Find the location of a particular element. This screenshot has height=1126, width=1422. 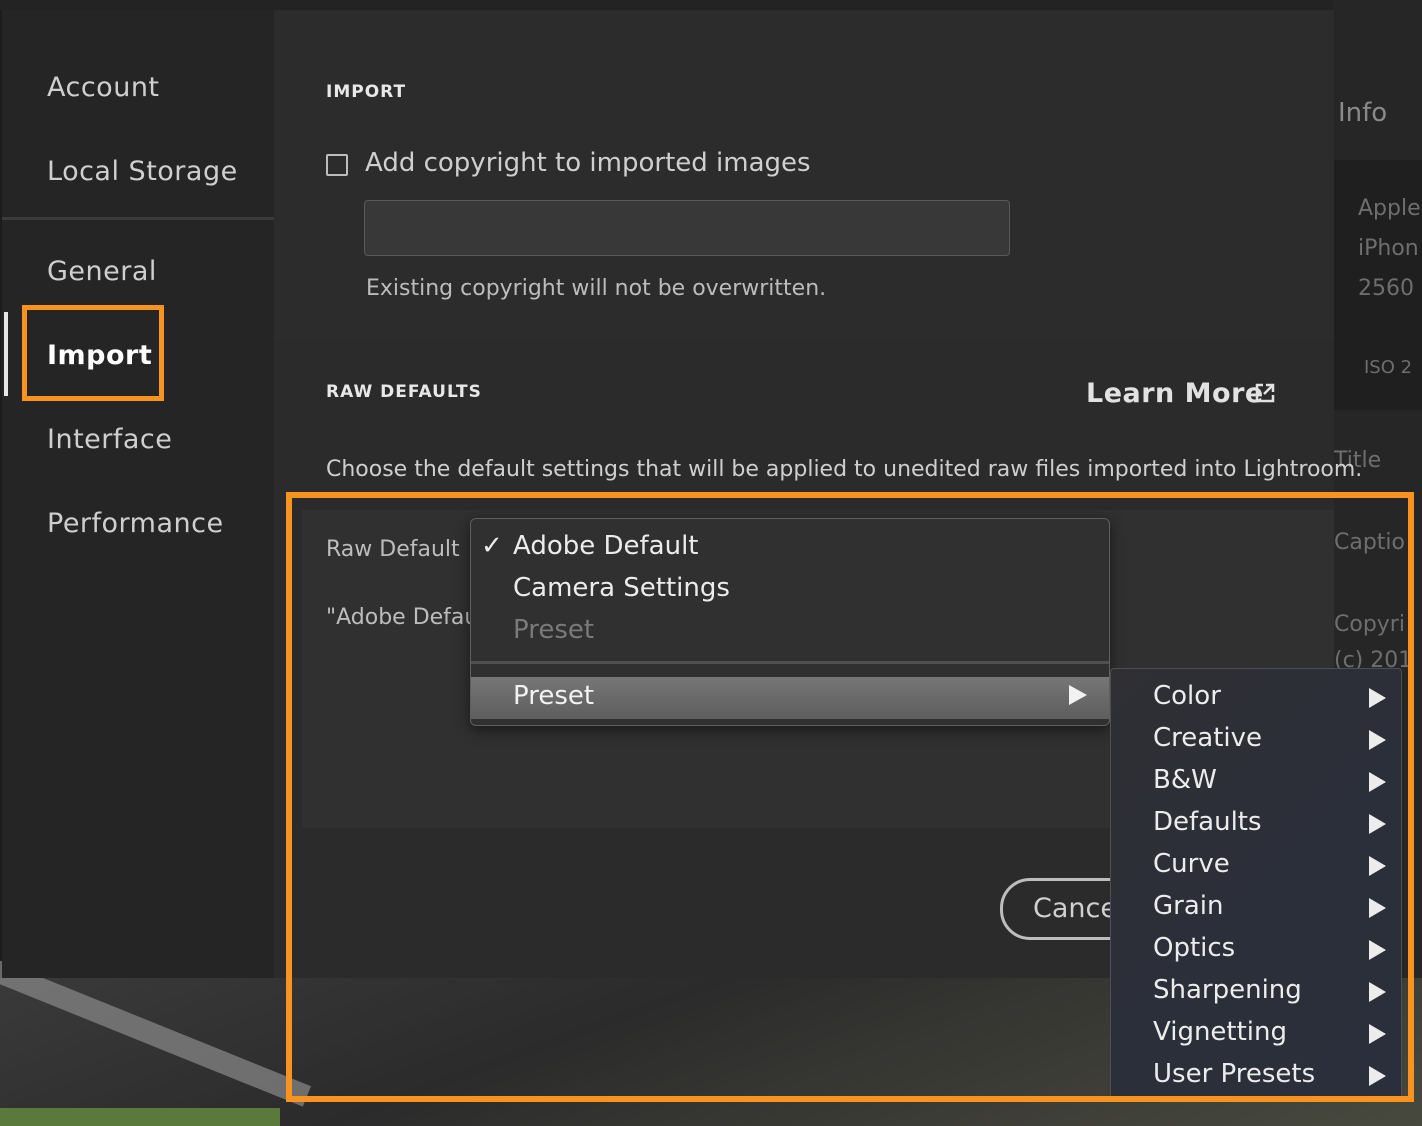

import-highlight-box is located at coordinates (93, 353).